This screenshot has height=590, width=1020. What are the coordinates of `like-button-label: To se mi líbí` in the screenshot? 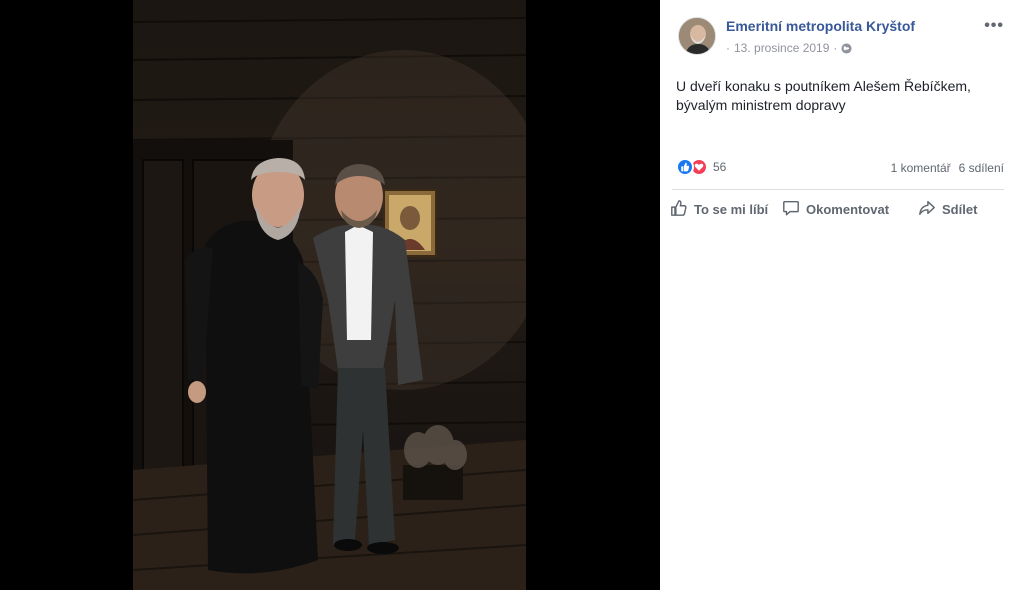 It's located at (731, 209).